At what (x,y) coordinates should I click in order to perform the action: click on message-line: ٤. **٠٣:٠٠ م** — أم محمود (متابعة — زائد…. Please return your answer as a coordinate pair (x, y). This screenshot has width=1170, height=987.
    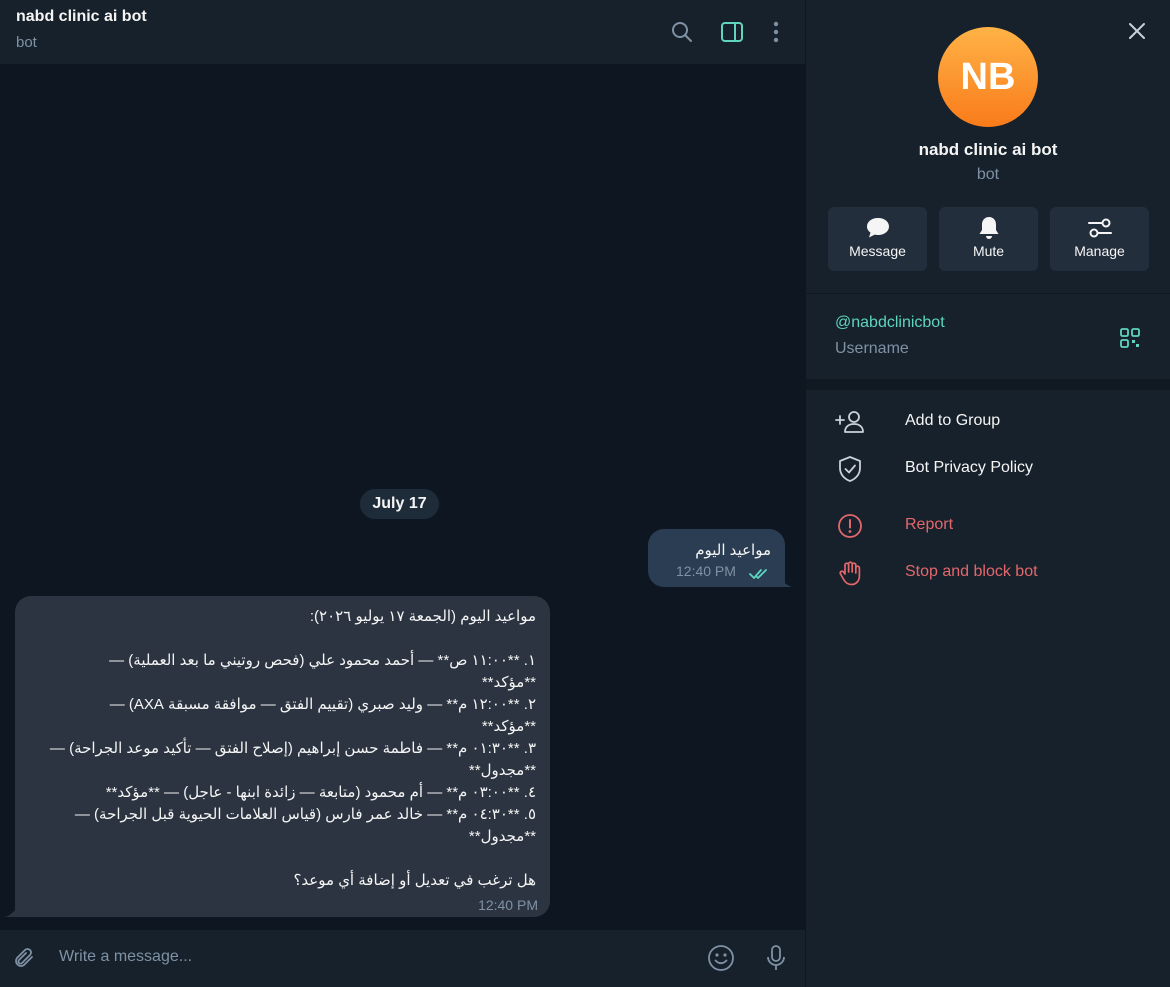
    Looking at the image, I should click on (320, 792).